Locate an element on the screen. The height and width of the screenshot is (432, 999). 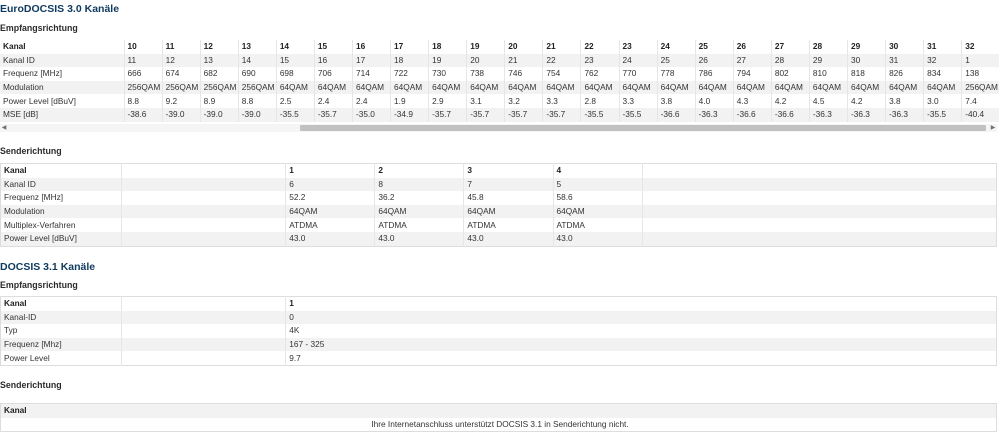
column-header: 16 is located at coordinates (372, 47).